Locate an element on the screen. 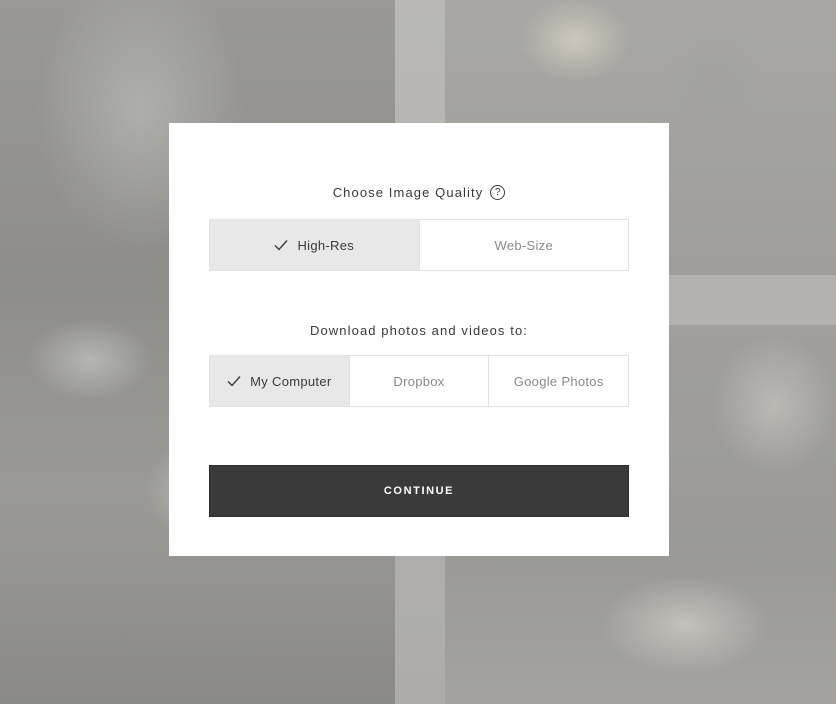  option-google-photos: Google Photos is located at coordinates (558, 381).